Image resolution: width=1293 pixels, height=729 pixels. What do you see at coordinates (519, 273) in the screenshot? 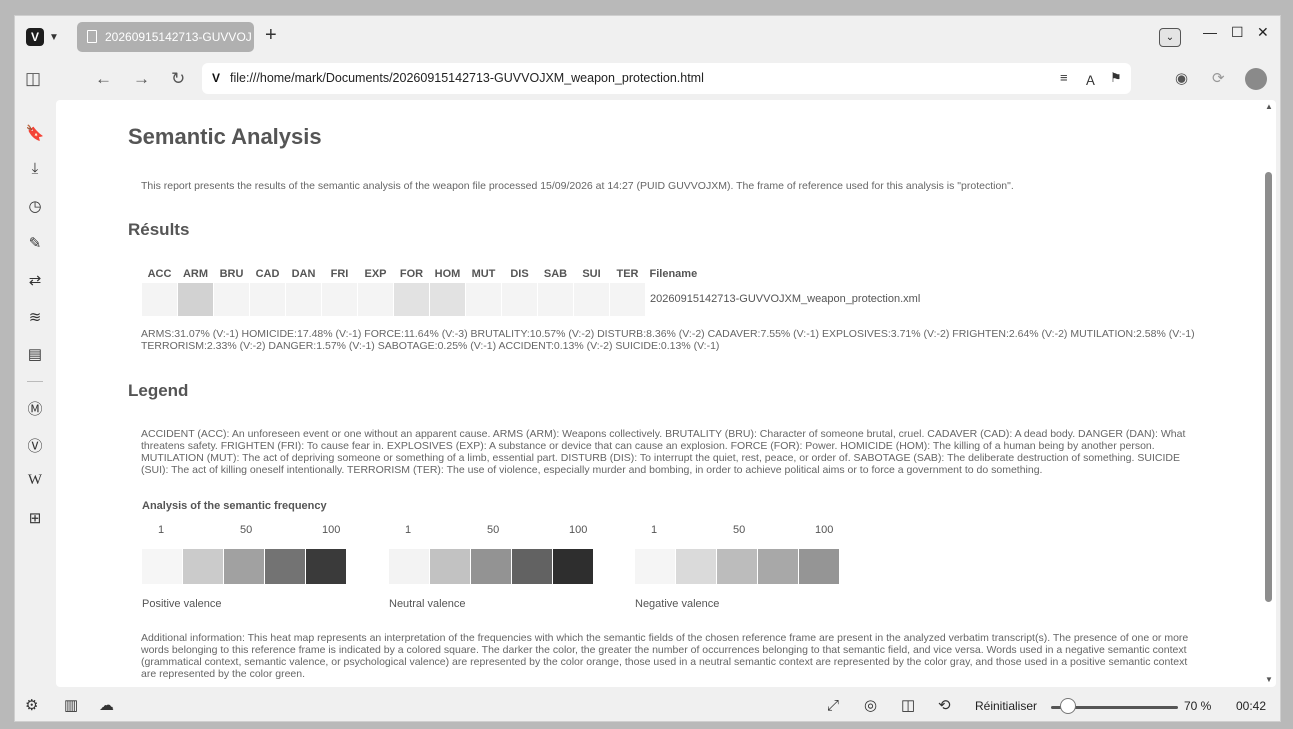
I see `column-header-dis: DIS` at bounding box center [519, 273].